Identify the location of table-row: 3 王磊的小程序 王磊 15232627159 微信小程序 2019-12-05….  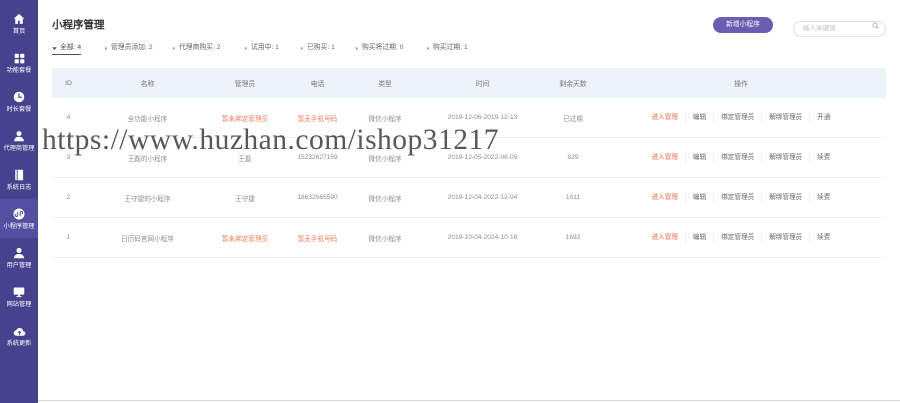
(469, 158).